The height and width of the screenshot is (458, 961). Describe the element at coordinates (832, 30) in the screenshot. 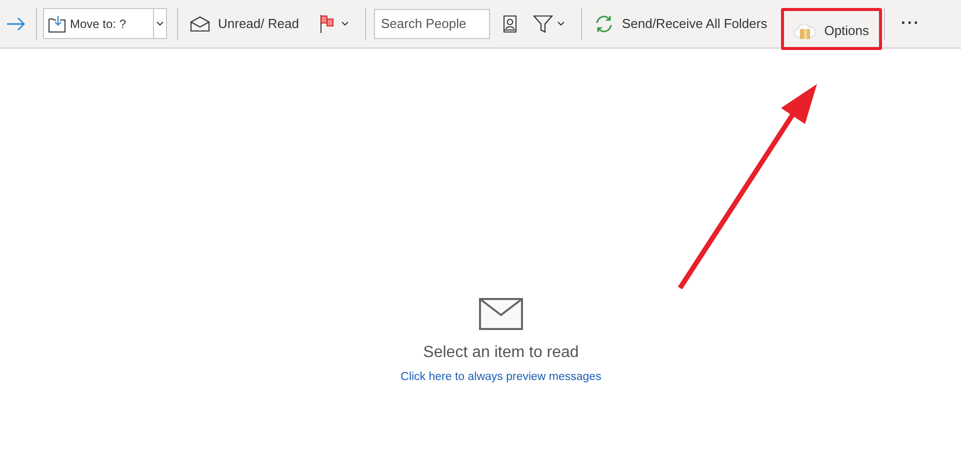

I see `options-button: Options` at that location.